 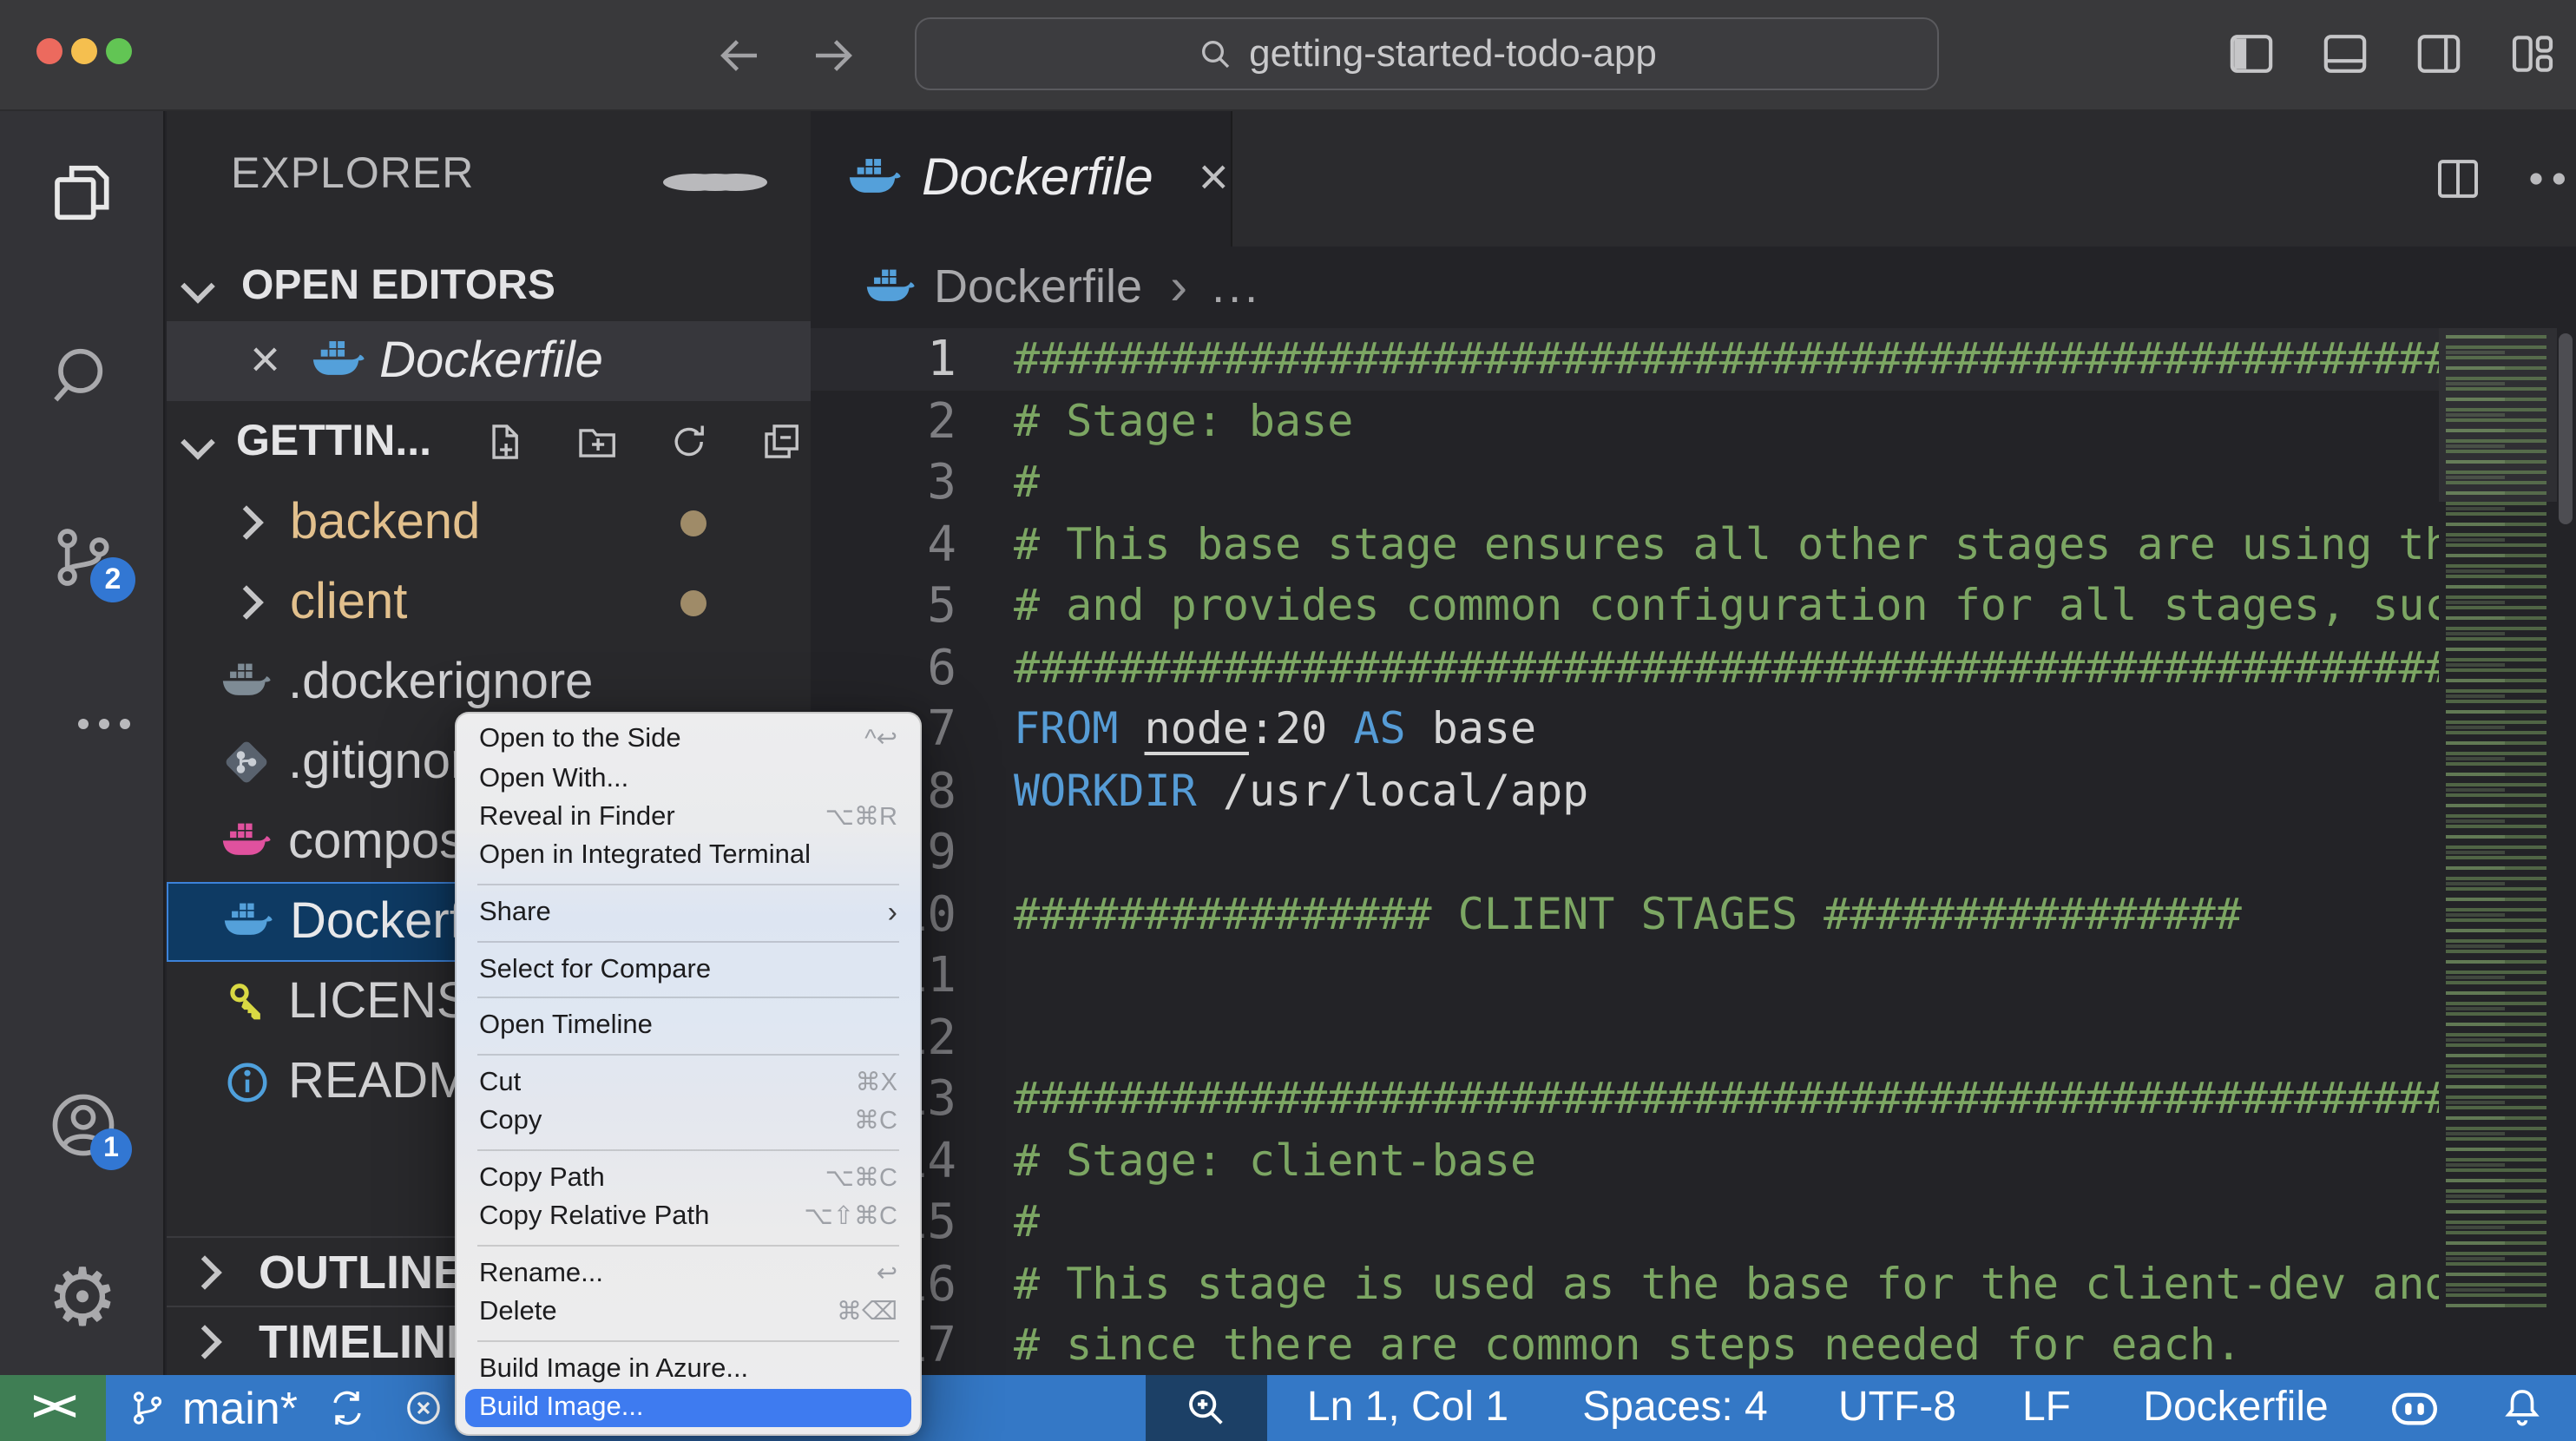 I want to click on code-line: 11, so click(x=1625, y=975).